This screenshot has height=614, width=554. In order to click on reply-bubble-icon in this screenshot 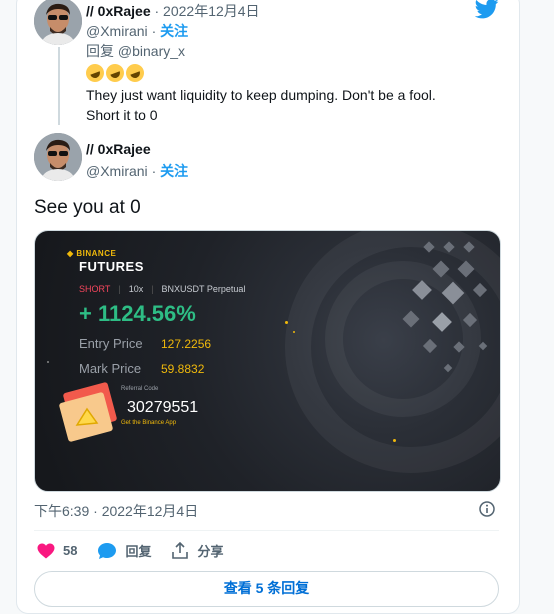, I will do `click(107, 550)`.